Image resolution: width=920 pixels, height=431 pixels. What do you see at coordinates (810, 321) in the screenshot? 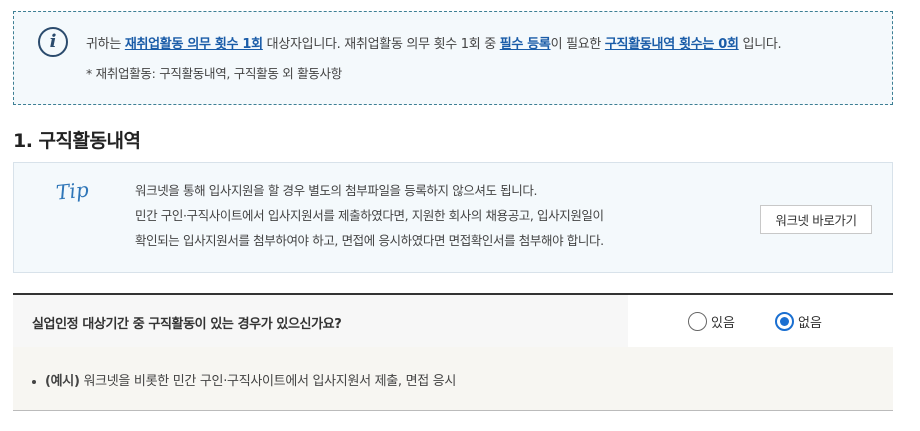
I see `radio-no-label: 없음` at bounding box center [810, 321].